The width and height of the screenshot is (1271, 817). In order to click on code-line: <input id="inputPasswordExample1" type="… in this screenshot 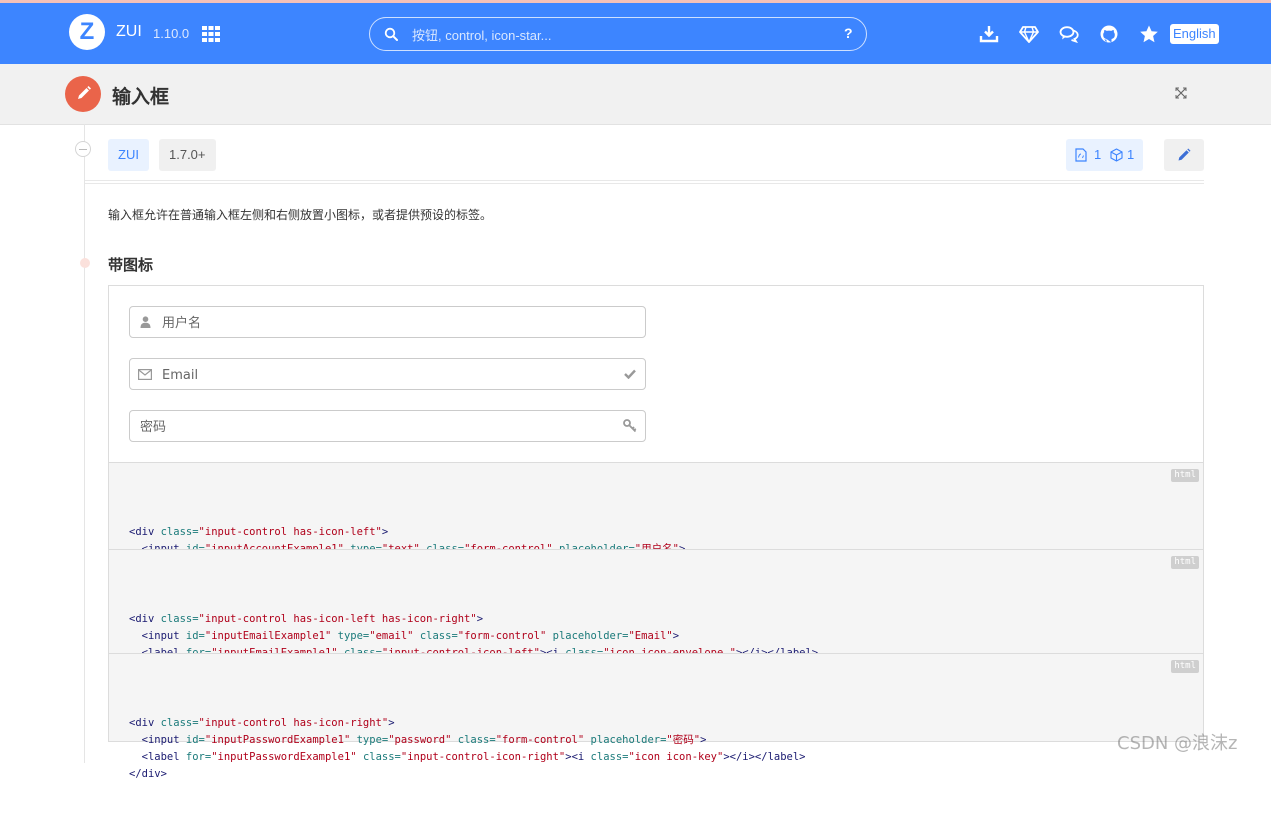, I will do `click(656, 740)`.